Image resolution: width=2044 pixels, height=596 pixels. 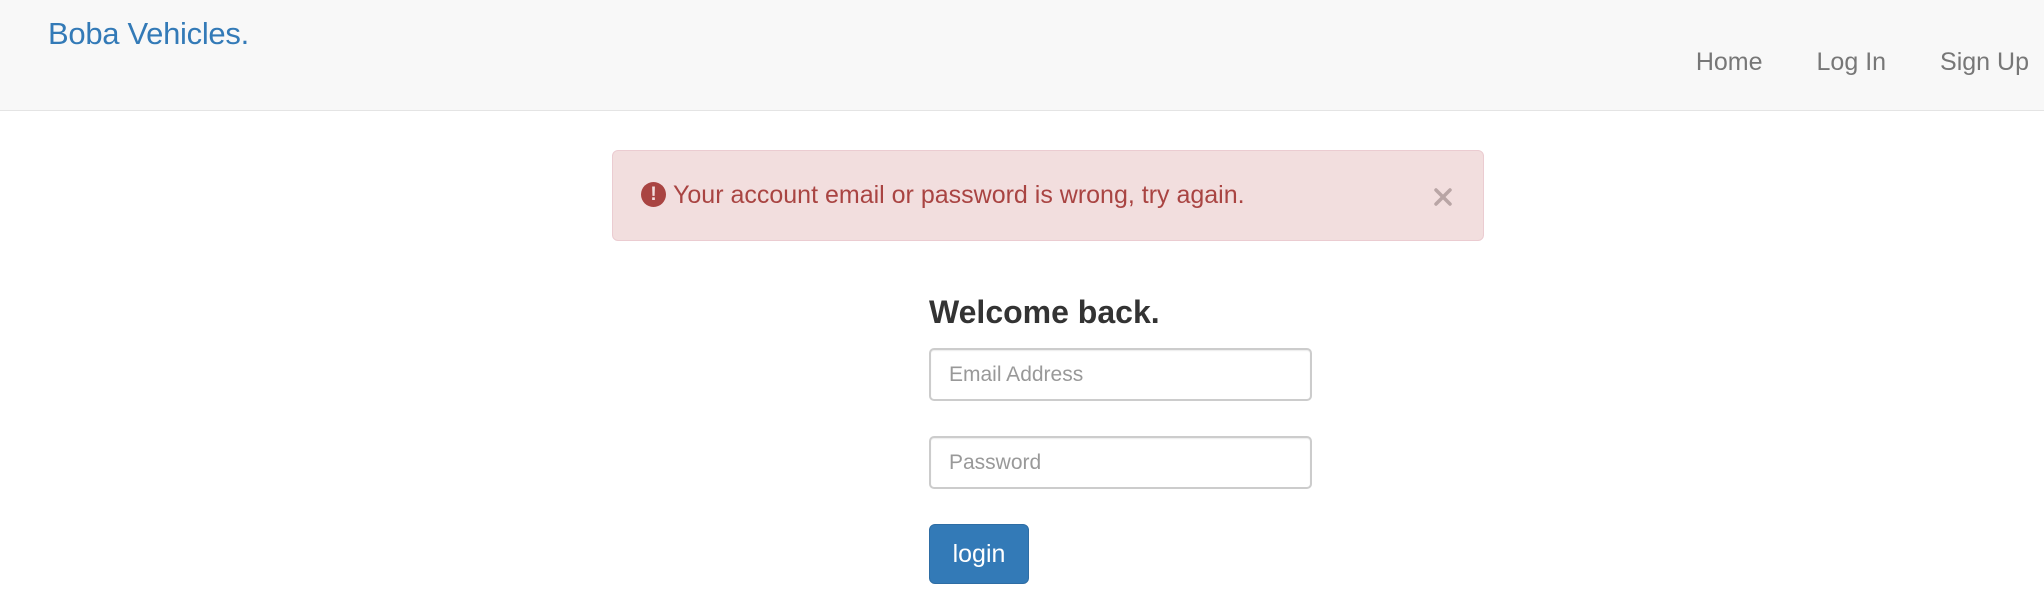 What do you see at coordinates (1852, 62) in the screenshot?
I see `nav-link-login: Log In` at bounding box center [1852, 62].